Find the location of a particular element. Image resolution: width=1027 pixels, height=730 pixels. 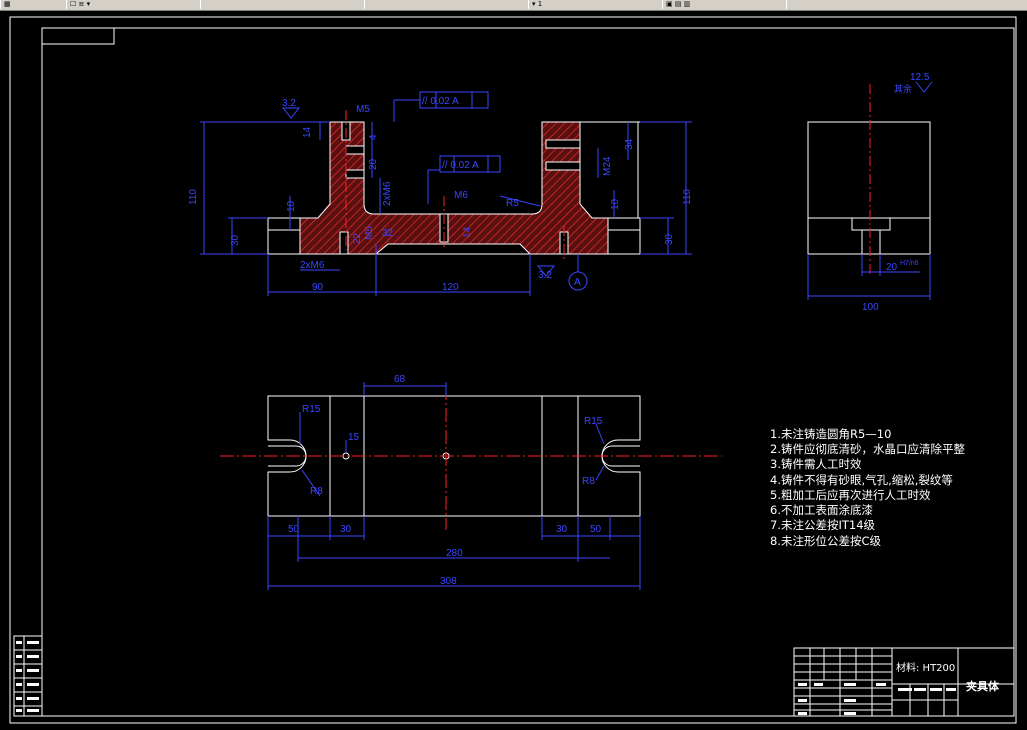

dim-m24: M24 is located at coordinates (607, 166).